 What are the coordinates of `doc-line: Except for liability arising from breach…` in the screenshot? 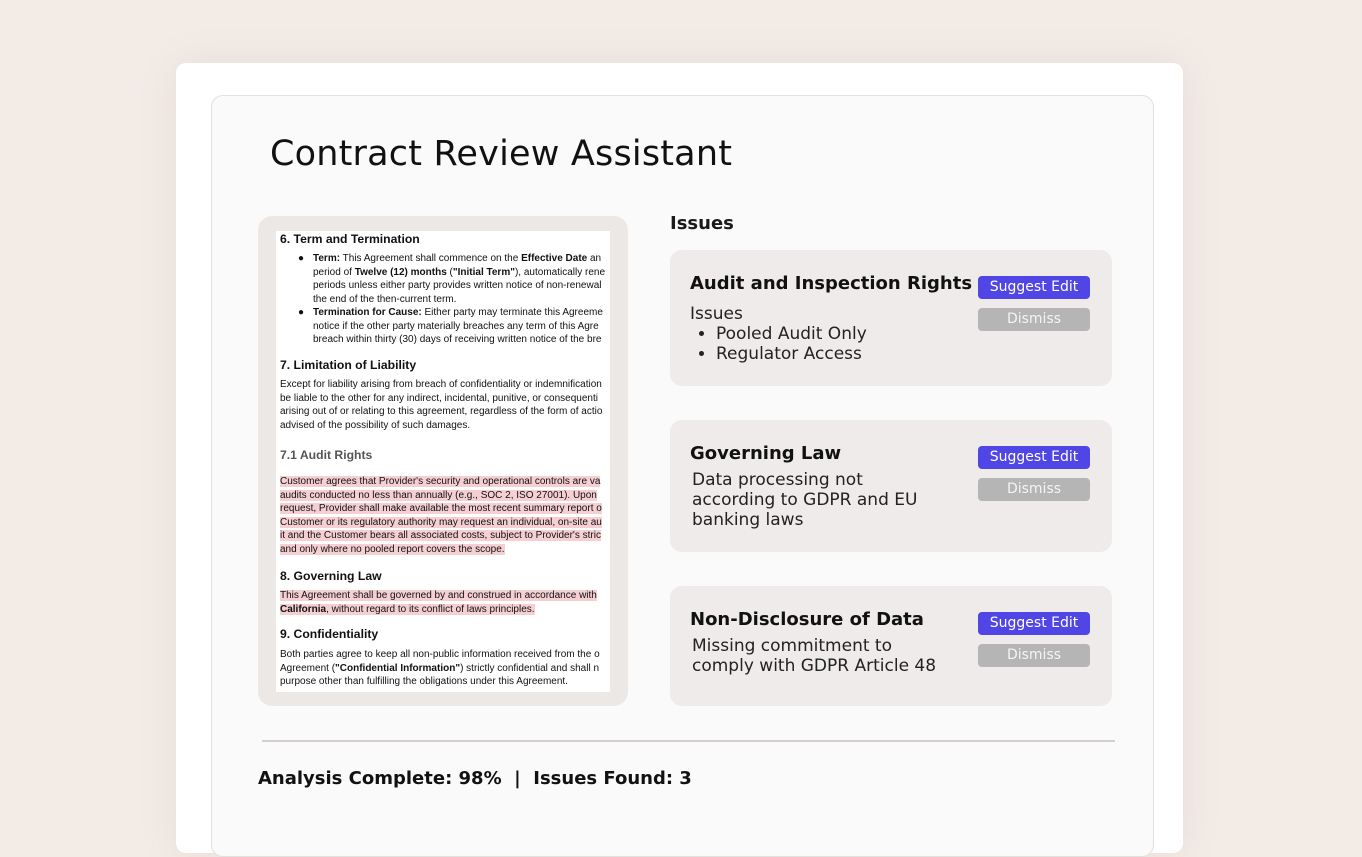 It's located at (441, 384).